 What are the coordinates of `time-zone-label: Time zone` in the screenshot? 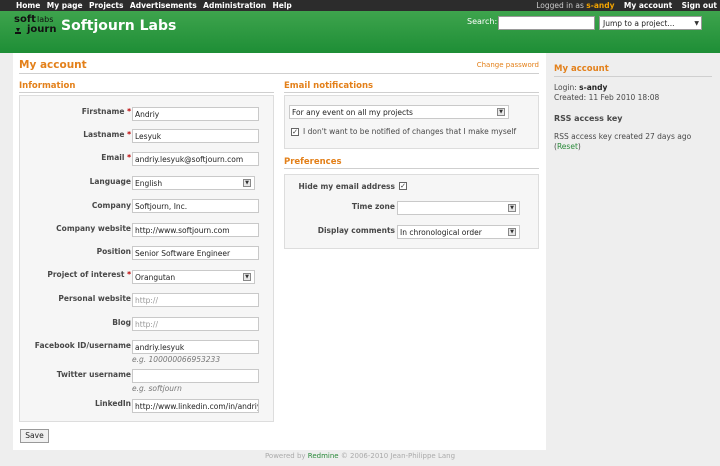 It's located at (373, 206).